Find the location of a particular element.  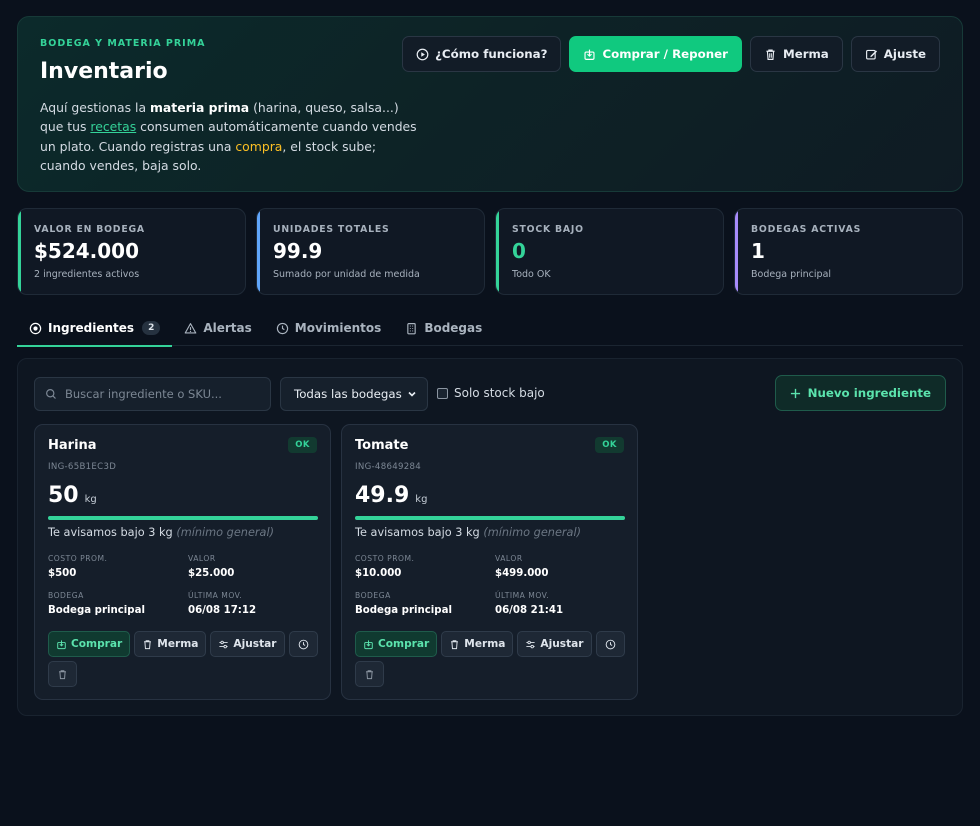

stat-sub: Bodega principal is located at coordinates (791, 274).